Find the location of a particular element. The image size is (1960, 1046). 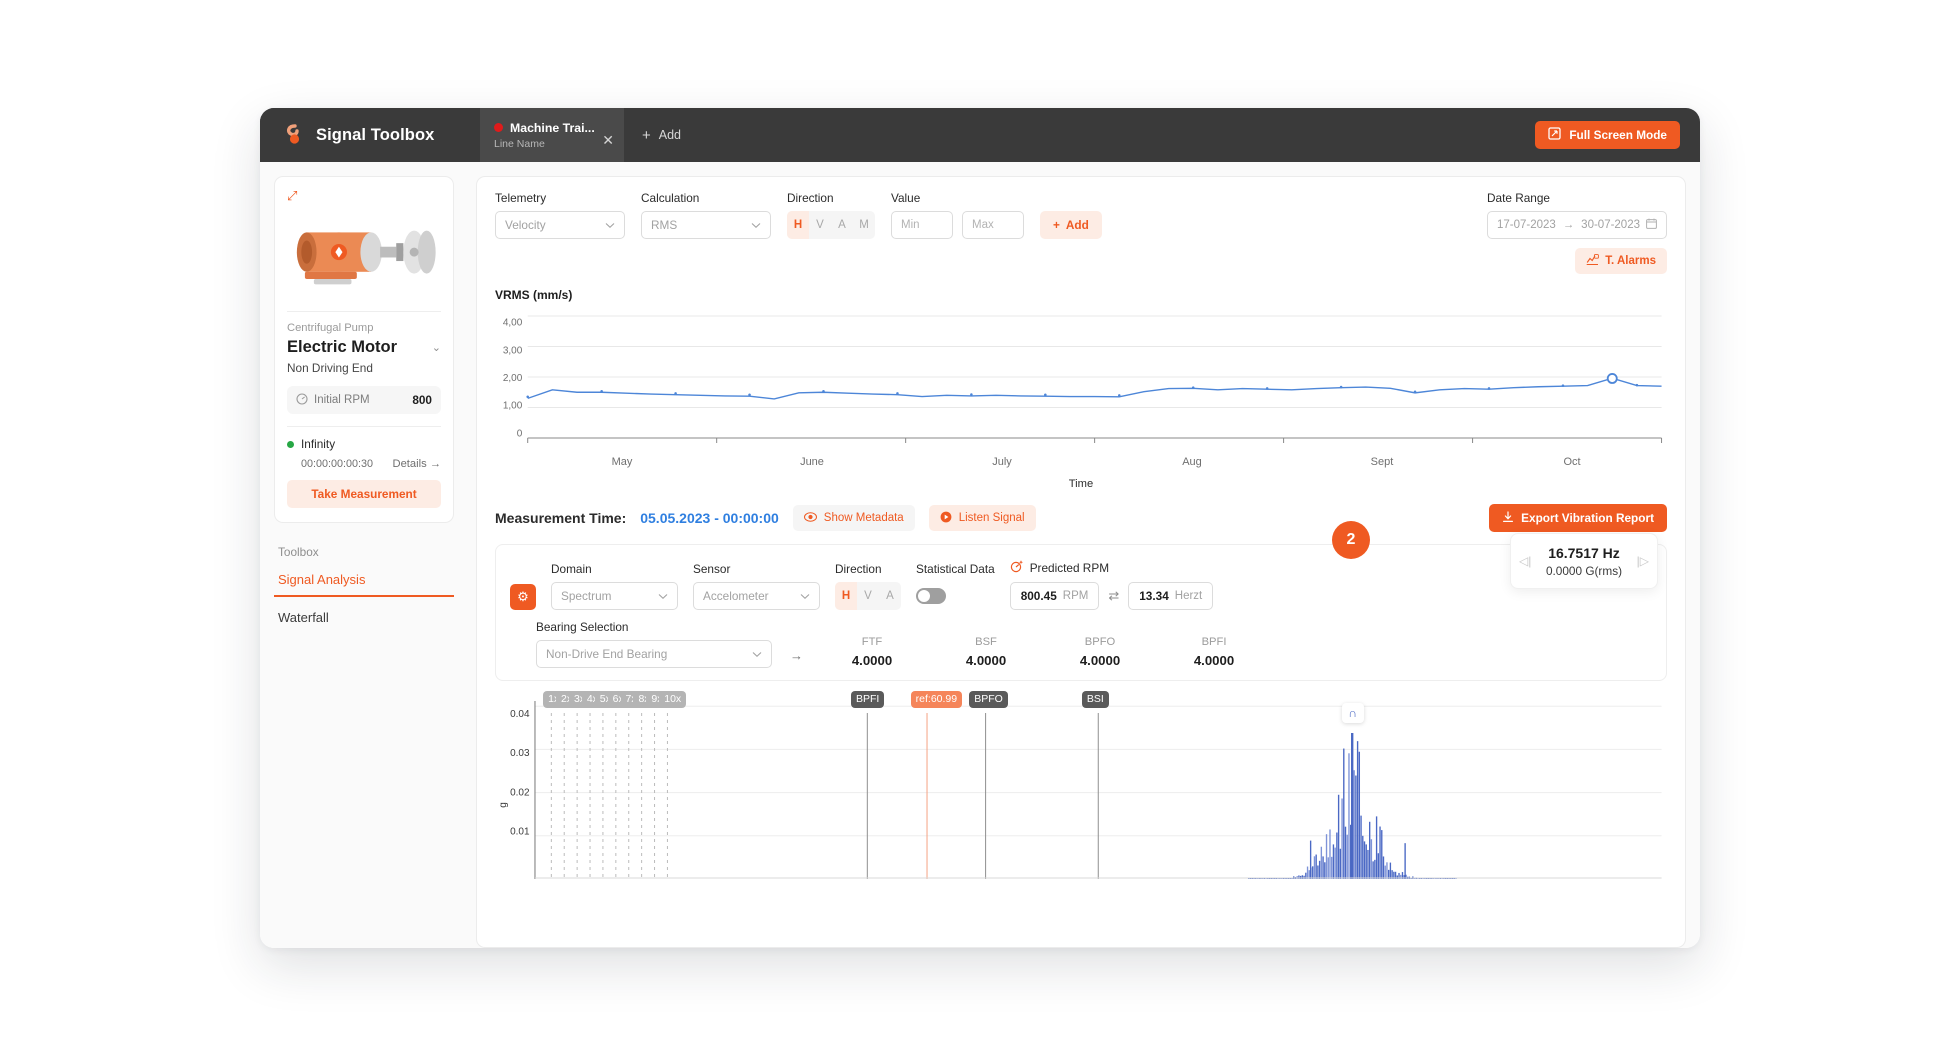

metric-ftf-value: 4.0000 is located at coordinates (872, 660).